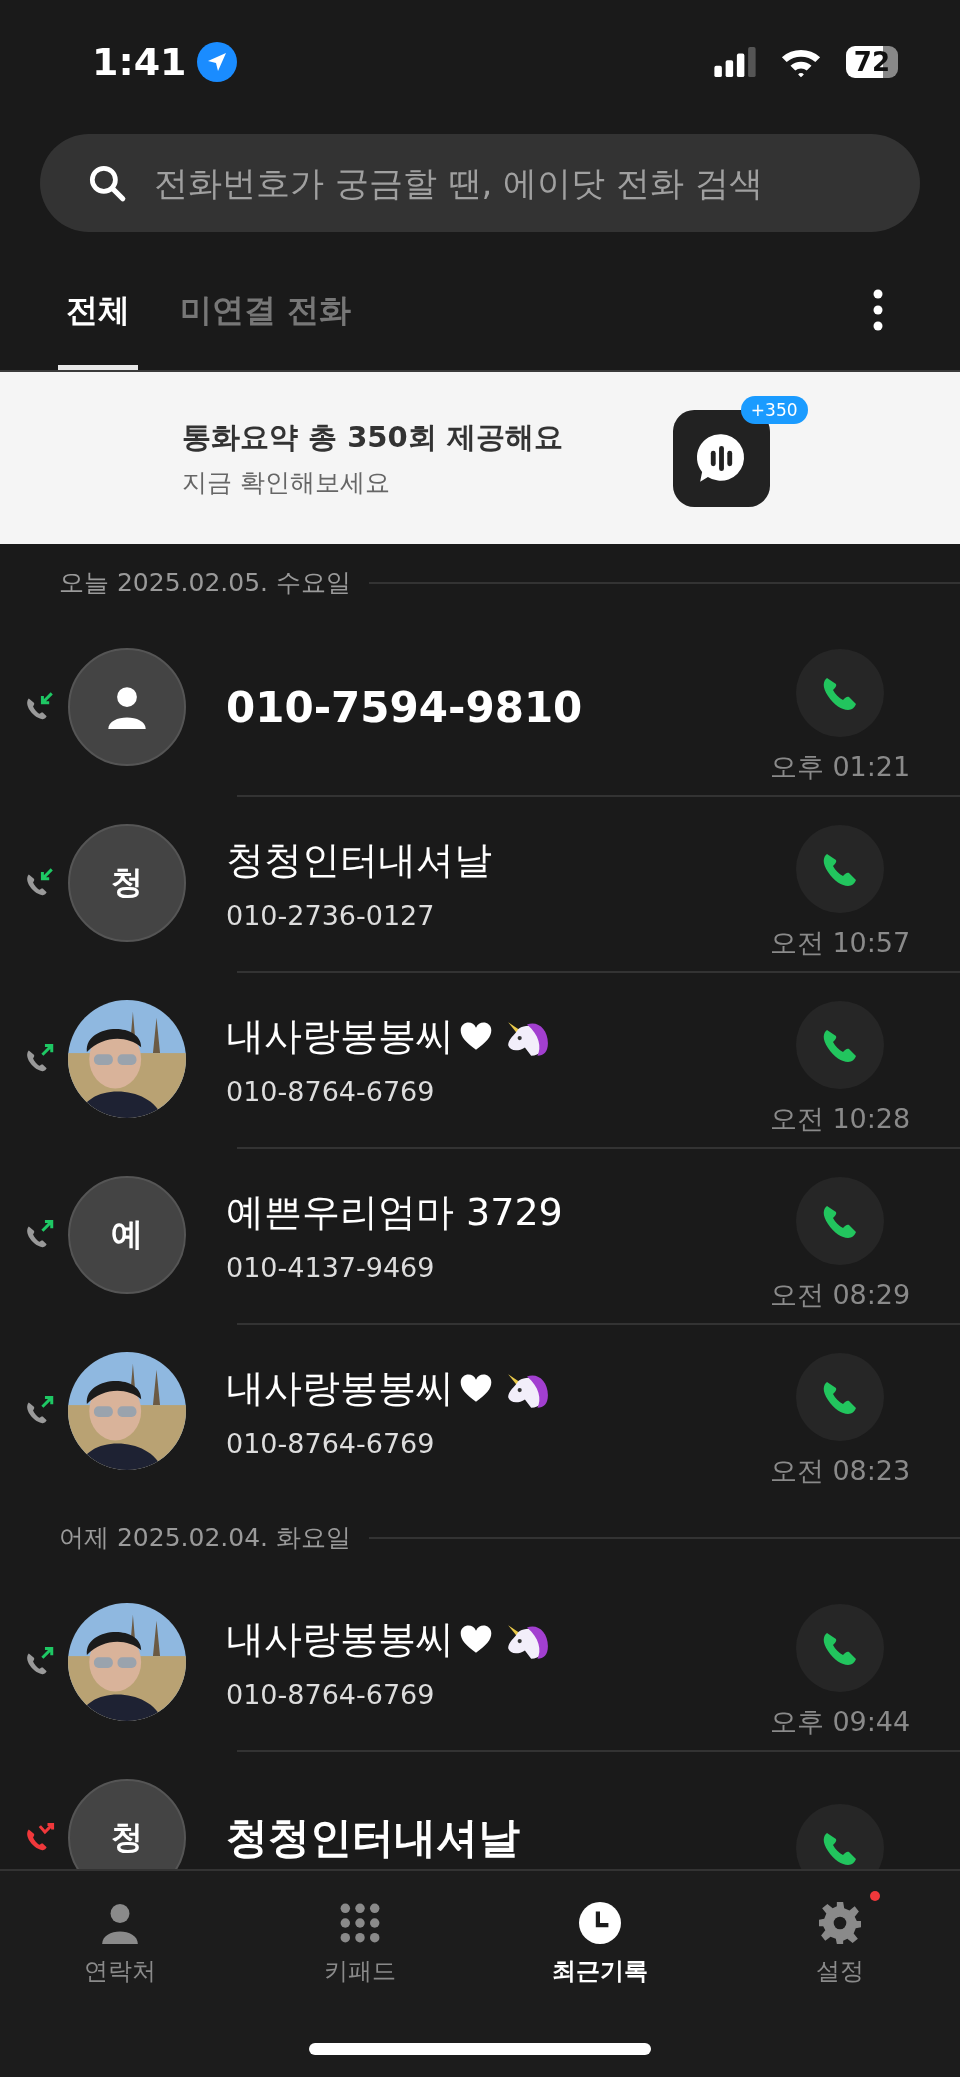 This screenshot has height=2077, width=960. What do you see at coordinates (871, 62) in the screenshot?
I see `battery-indicator: 72` at bounding box center [871, 62].